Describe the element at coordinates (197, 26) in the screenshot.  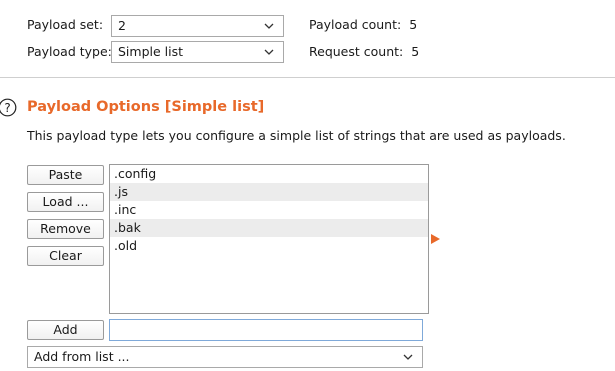
I see `payload-set-select: 2` at that location.